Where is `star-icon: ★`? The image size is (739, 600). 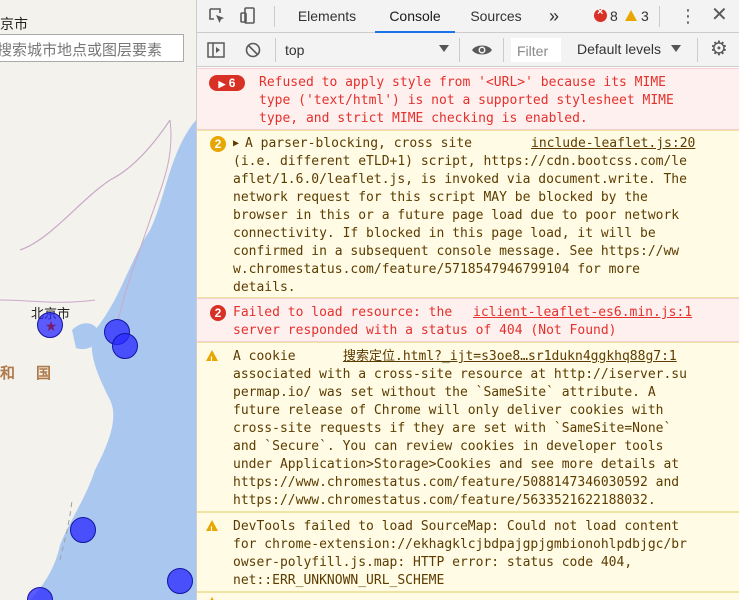
star-icon: ★ is located at coordinates (51, 326).